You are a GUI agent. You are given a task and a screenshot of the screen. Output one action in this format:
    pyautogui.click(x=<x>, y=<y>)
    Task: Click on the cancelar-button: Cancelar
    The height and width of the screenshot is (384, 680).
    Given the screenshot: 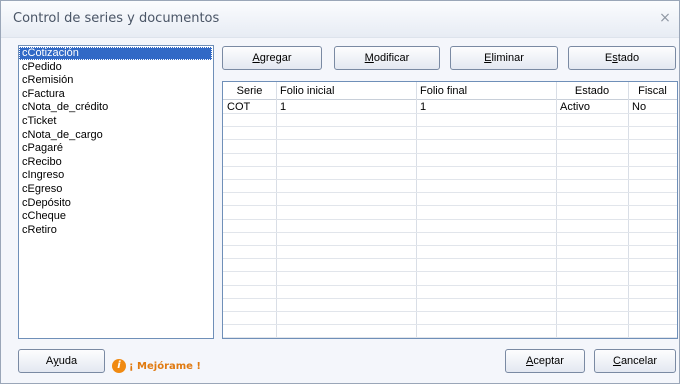 What is the action you would take?
    pyautogui.click(x=635, y=361)
    